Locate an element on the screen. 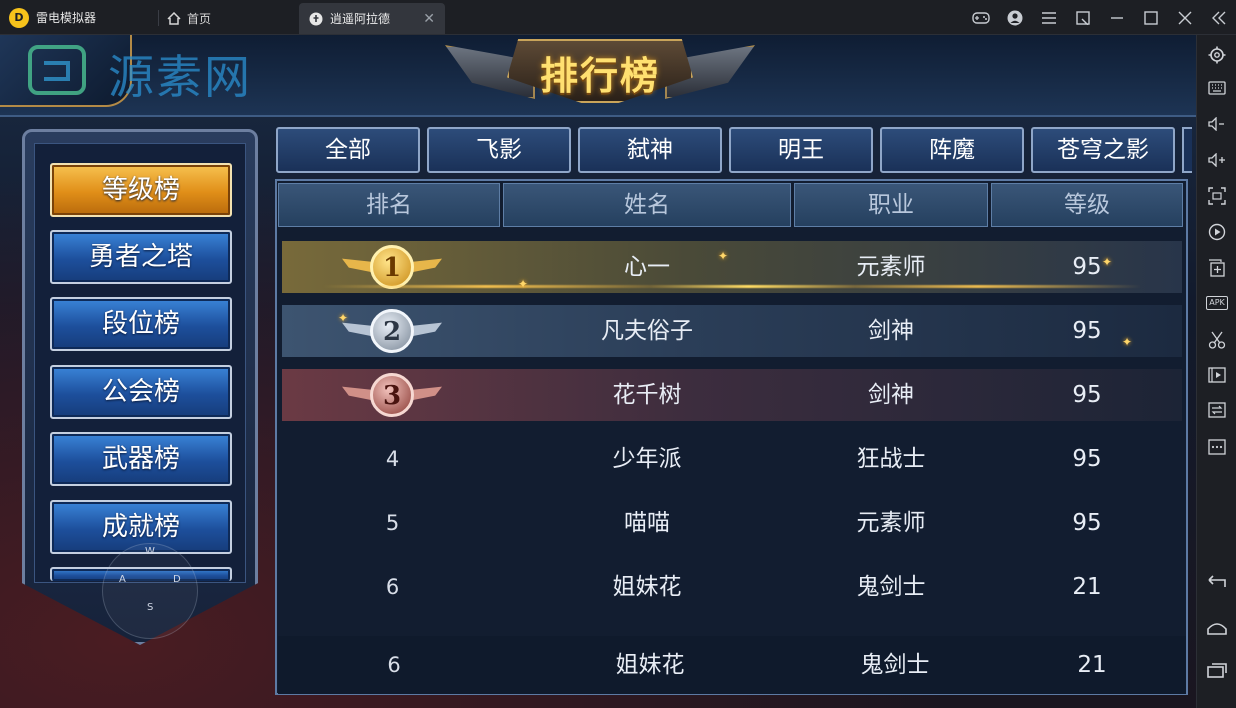 The height and width of the screenshot is (708, 1236). joystick-key-right: D is located at coordinates (177, 579).